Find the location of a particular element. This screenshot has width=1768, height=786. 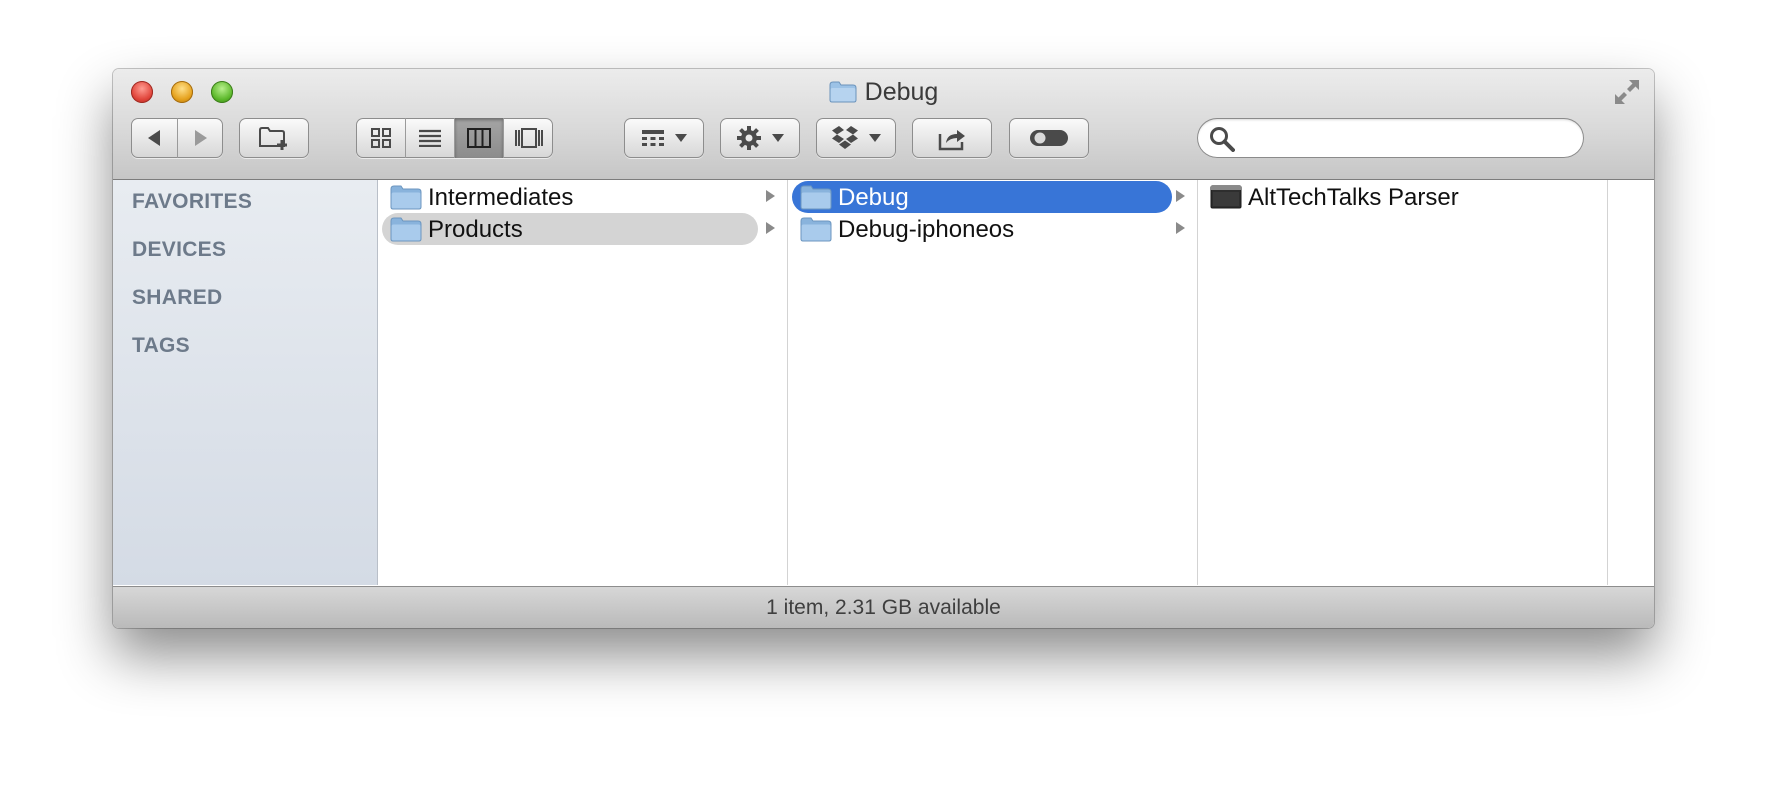

title-bar: Debug is located at coordinates (883, 124).